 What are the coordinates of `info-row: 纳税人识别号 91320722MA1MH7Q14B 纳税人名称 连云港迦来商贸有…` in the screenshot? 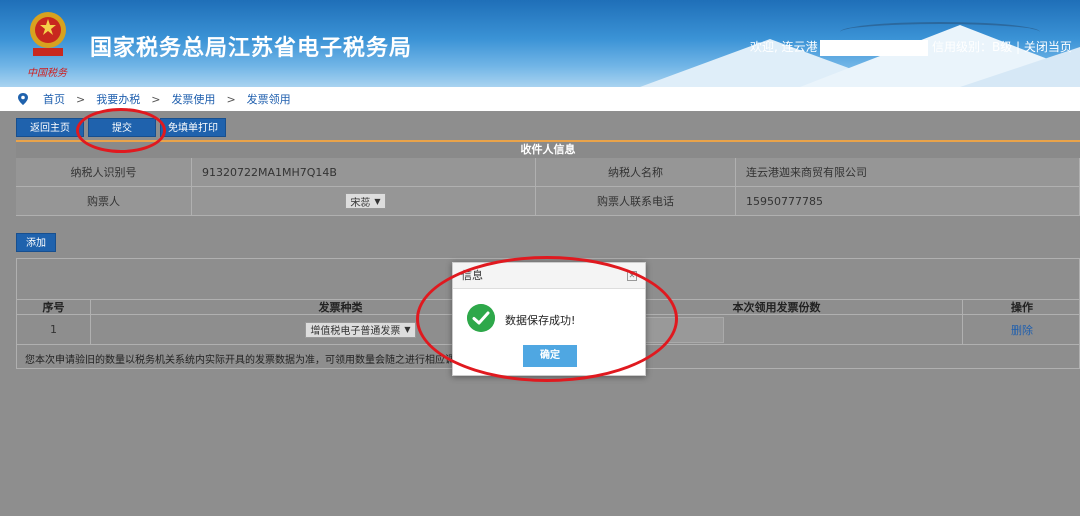 It's located at (548, 172).